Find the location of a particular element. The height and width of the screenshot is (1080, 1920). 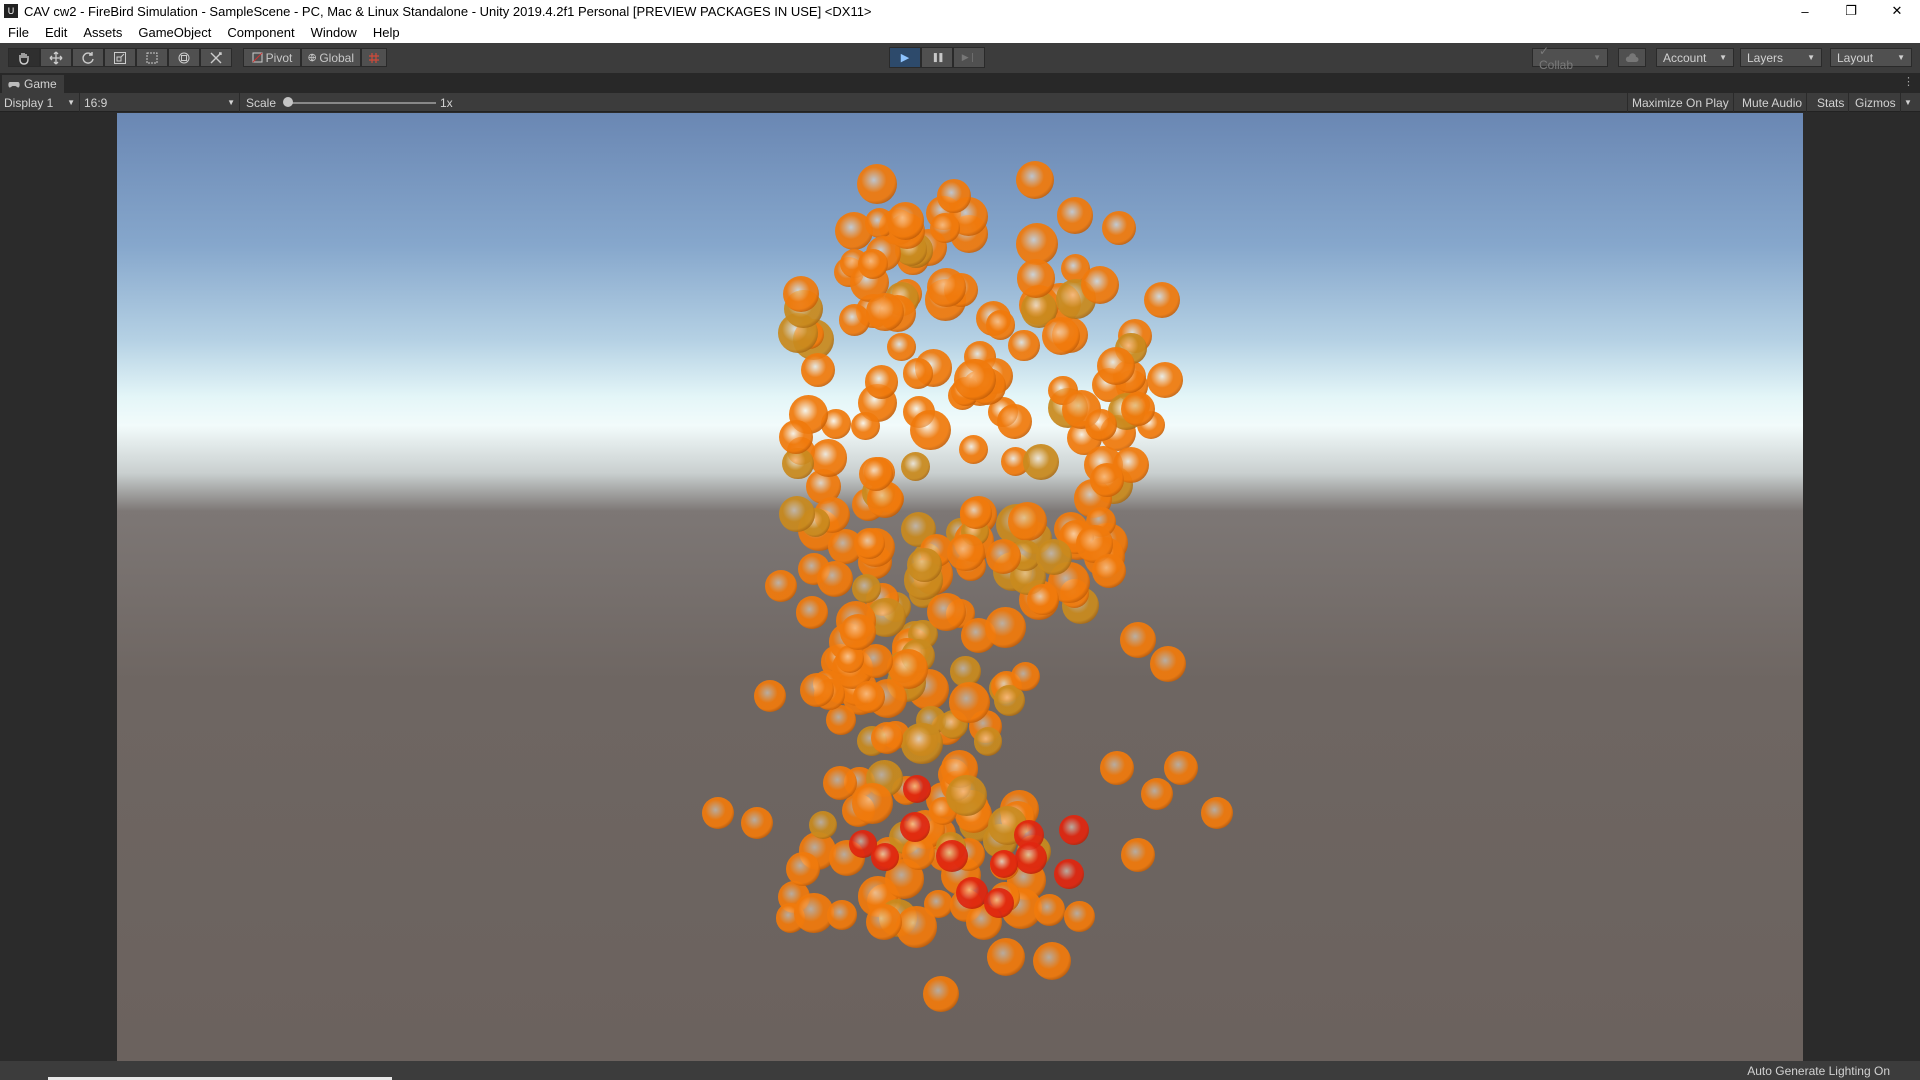

menu-component: Component is located at coordinates (260, 32).